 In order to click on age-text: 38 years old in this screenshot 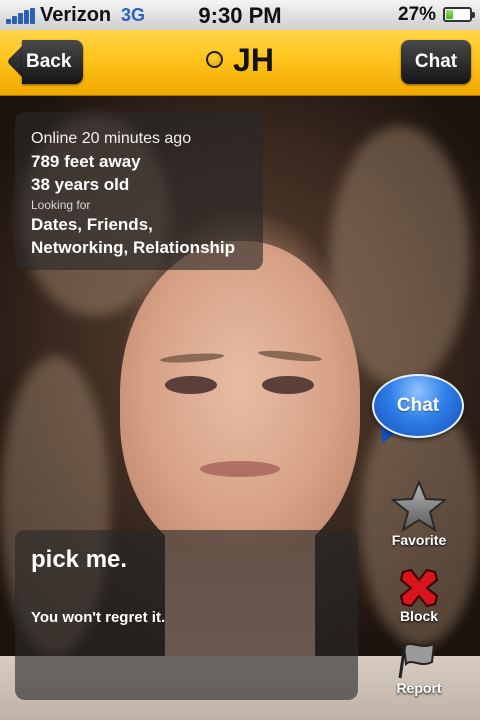, I will do `click(80, 184)`.